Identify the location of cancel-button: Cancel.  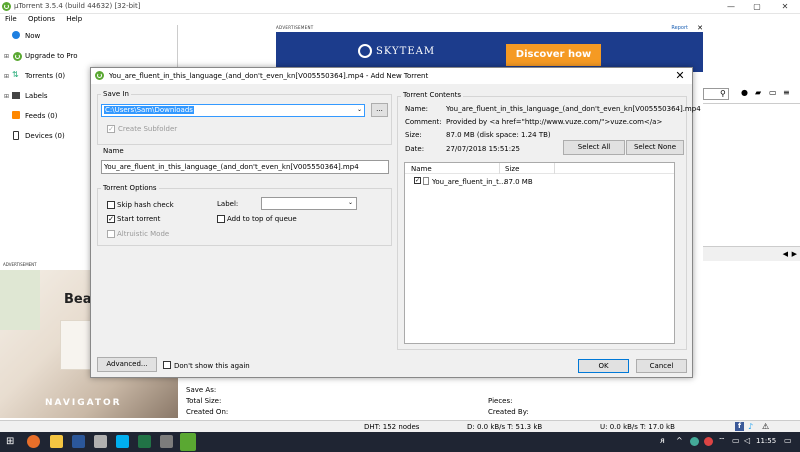
(661, 366).